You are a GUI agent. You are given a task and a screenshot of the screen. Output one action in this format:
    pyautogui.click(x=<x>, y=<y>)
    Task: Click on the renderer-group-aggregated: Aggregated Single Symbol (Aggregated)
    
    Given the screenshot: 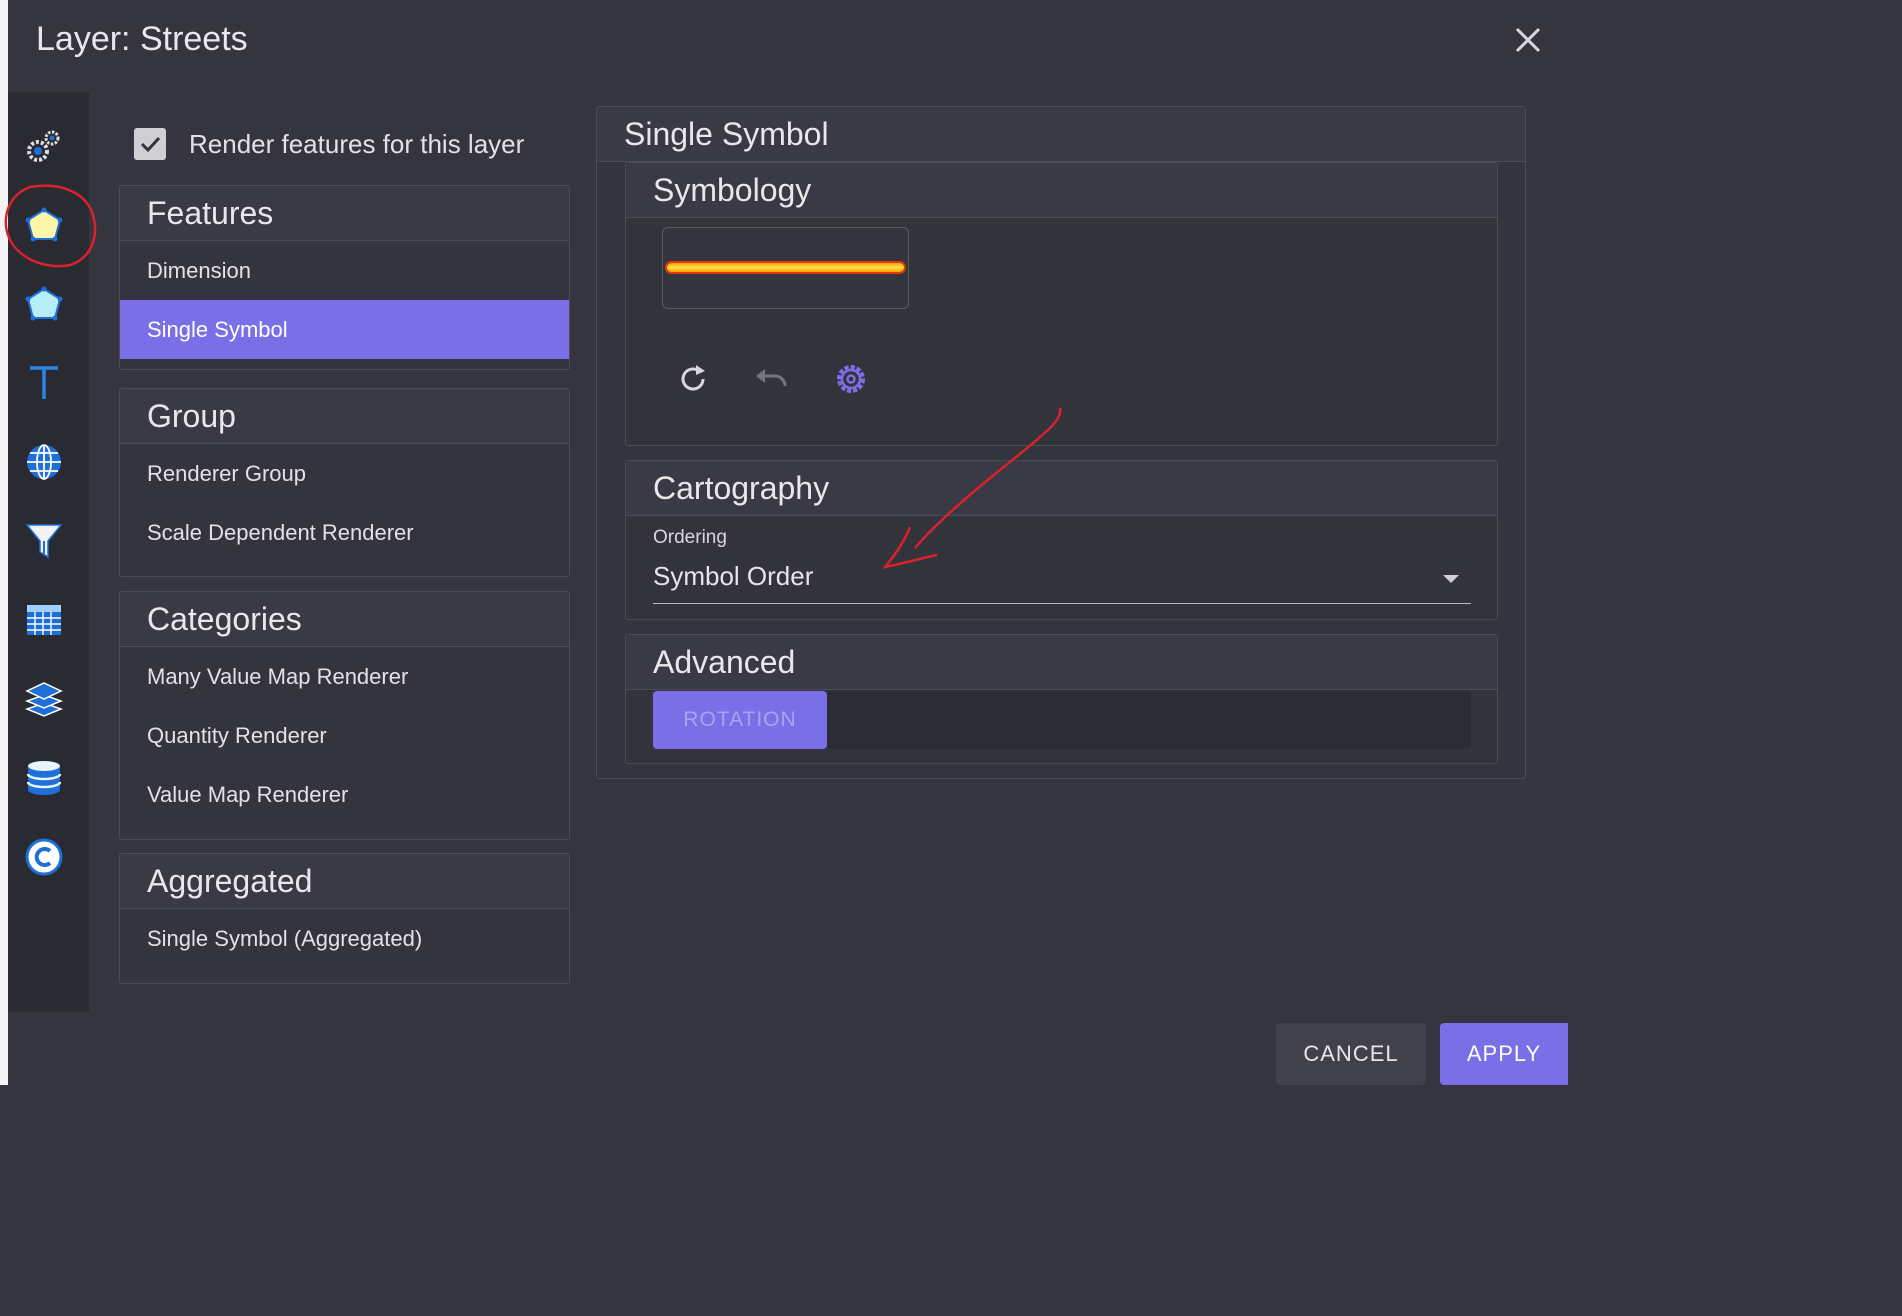 What is the action you would take?
    pyautogui.click(x=344, y=918)
    